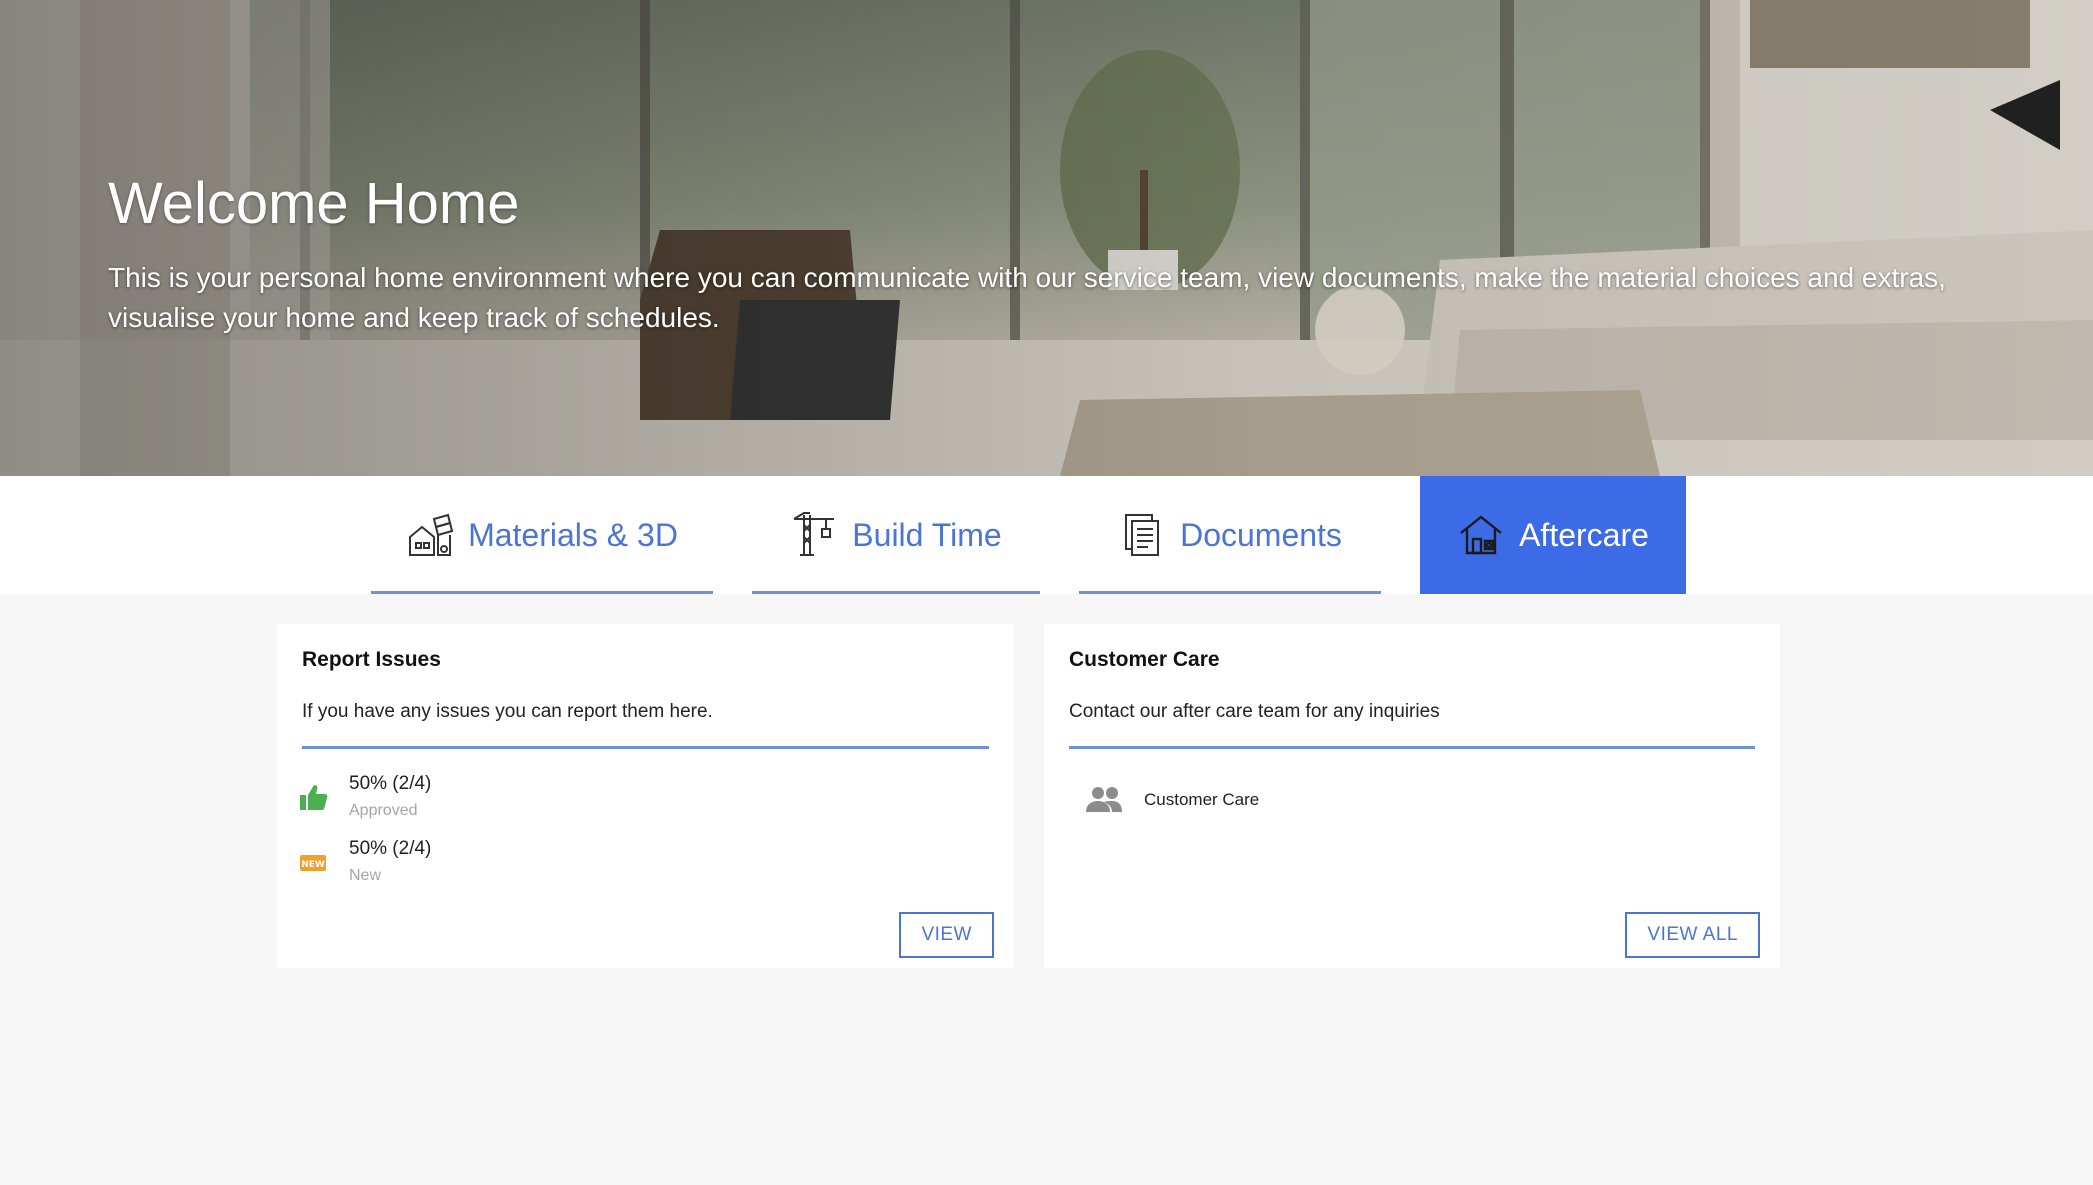 The image size is (2093, 1185). I want to click on tab-documents: Documents, so click(1230, 535).